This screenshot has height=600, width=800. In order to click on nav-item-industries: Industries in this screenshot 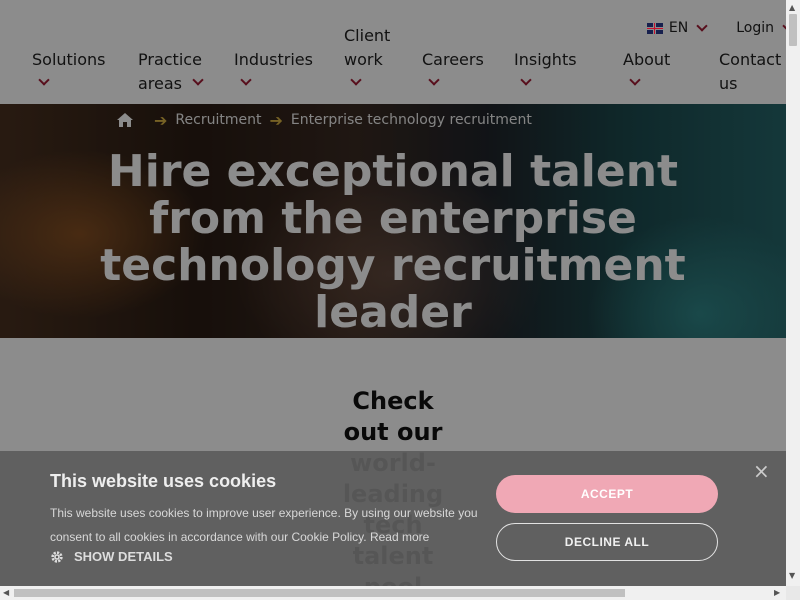, I will do `click(273, 67)`.